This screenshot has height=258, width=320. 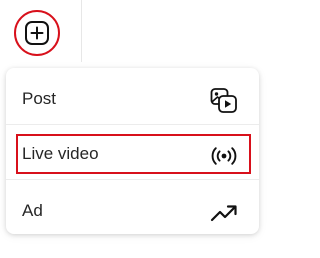 I want to click on plus-square-icon, so click(x=37, y=33).